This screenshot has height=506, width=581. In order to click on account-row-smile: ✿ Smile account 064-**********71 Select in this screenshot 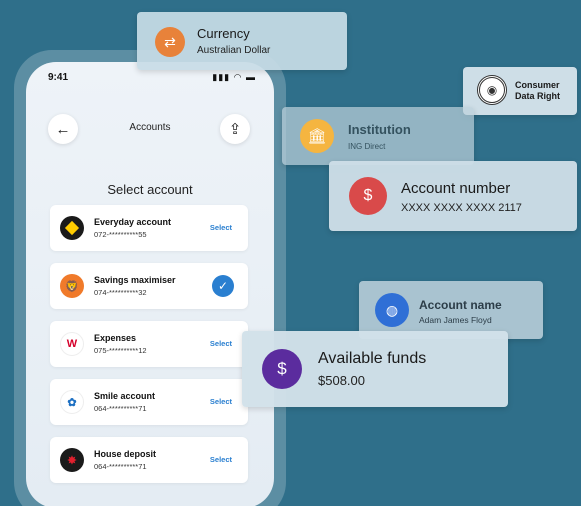, I will do `click(149, 402)`.